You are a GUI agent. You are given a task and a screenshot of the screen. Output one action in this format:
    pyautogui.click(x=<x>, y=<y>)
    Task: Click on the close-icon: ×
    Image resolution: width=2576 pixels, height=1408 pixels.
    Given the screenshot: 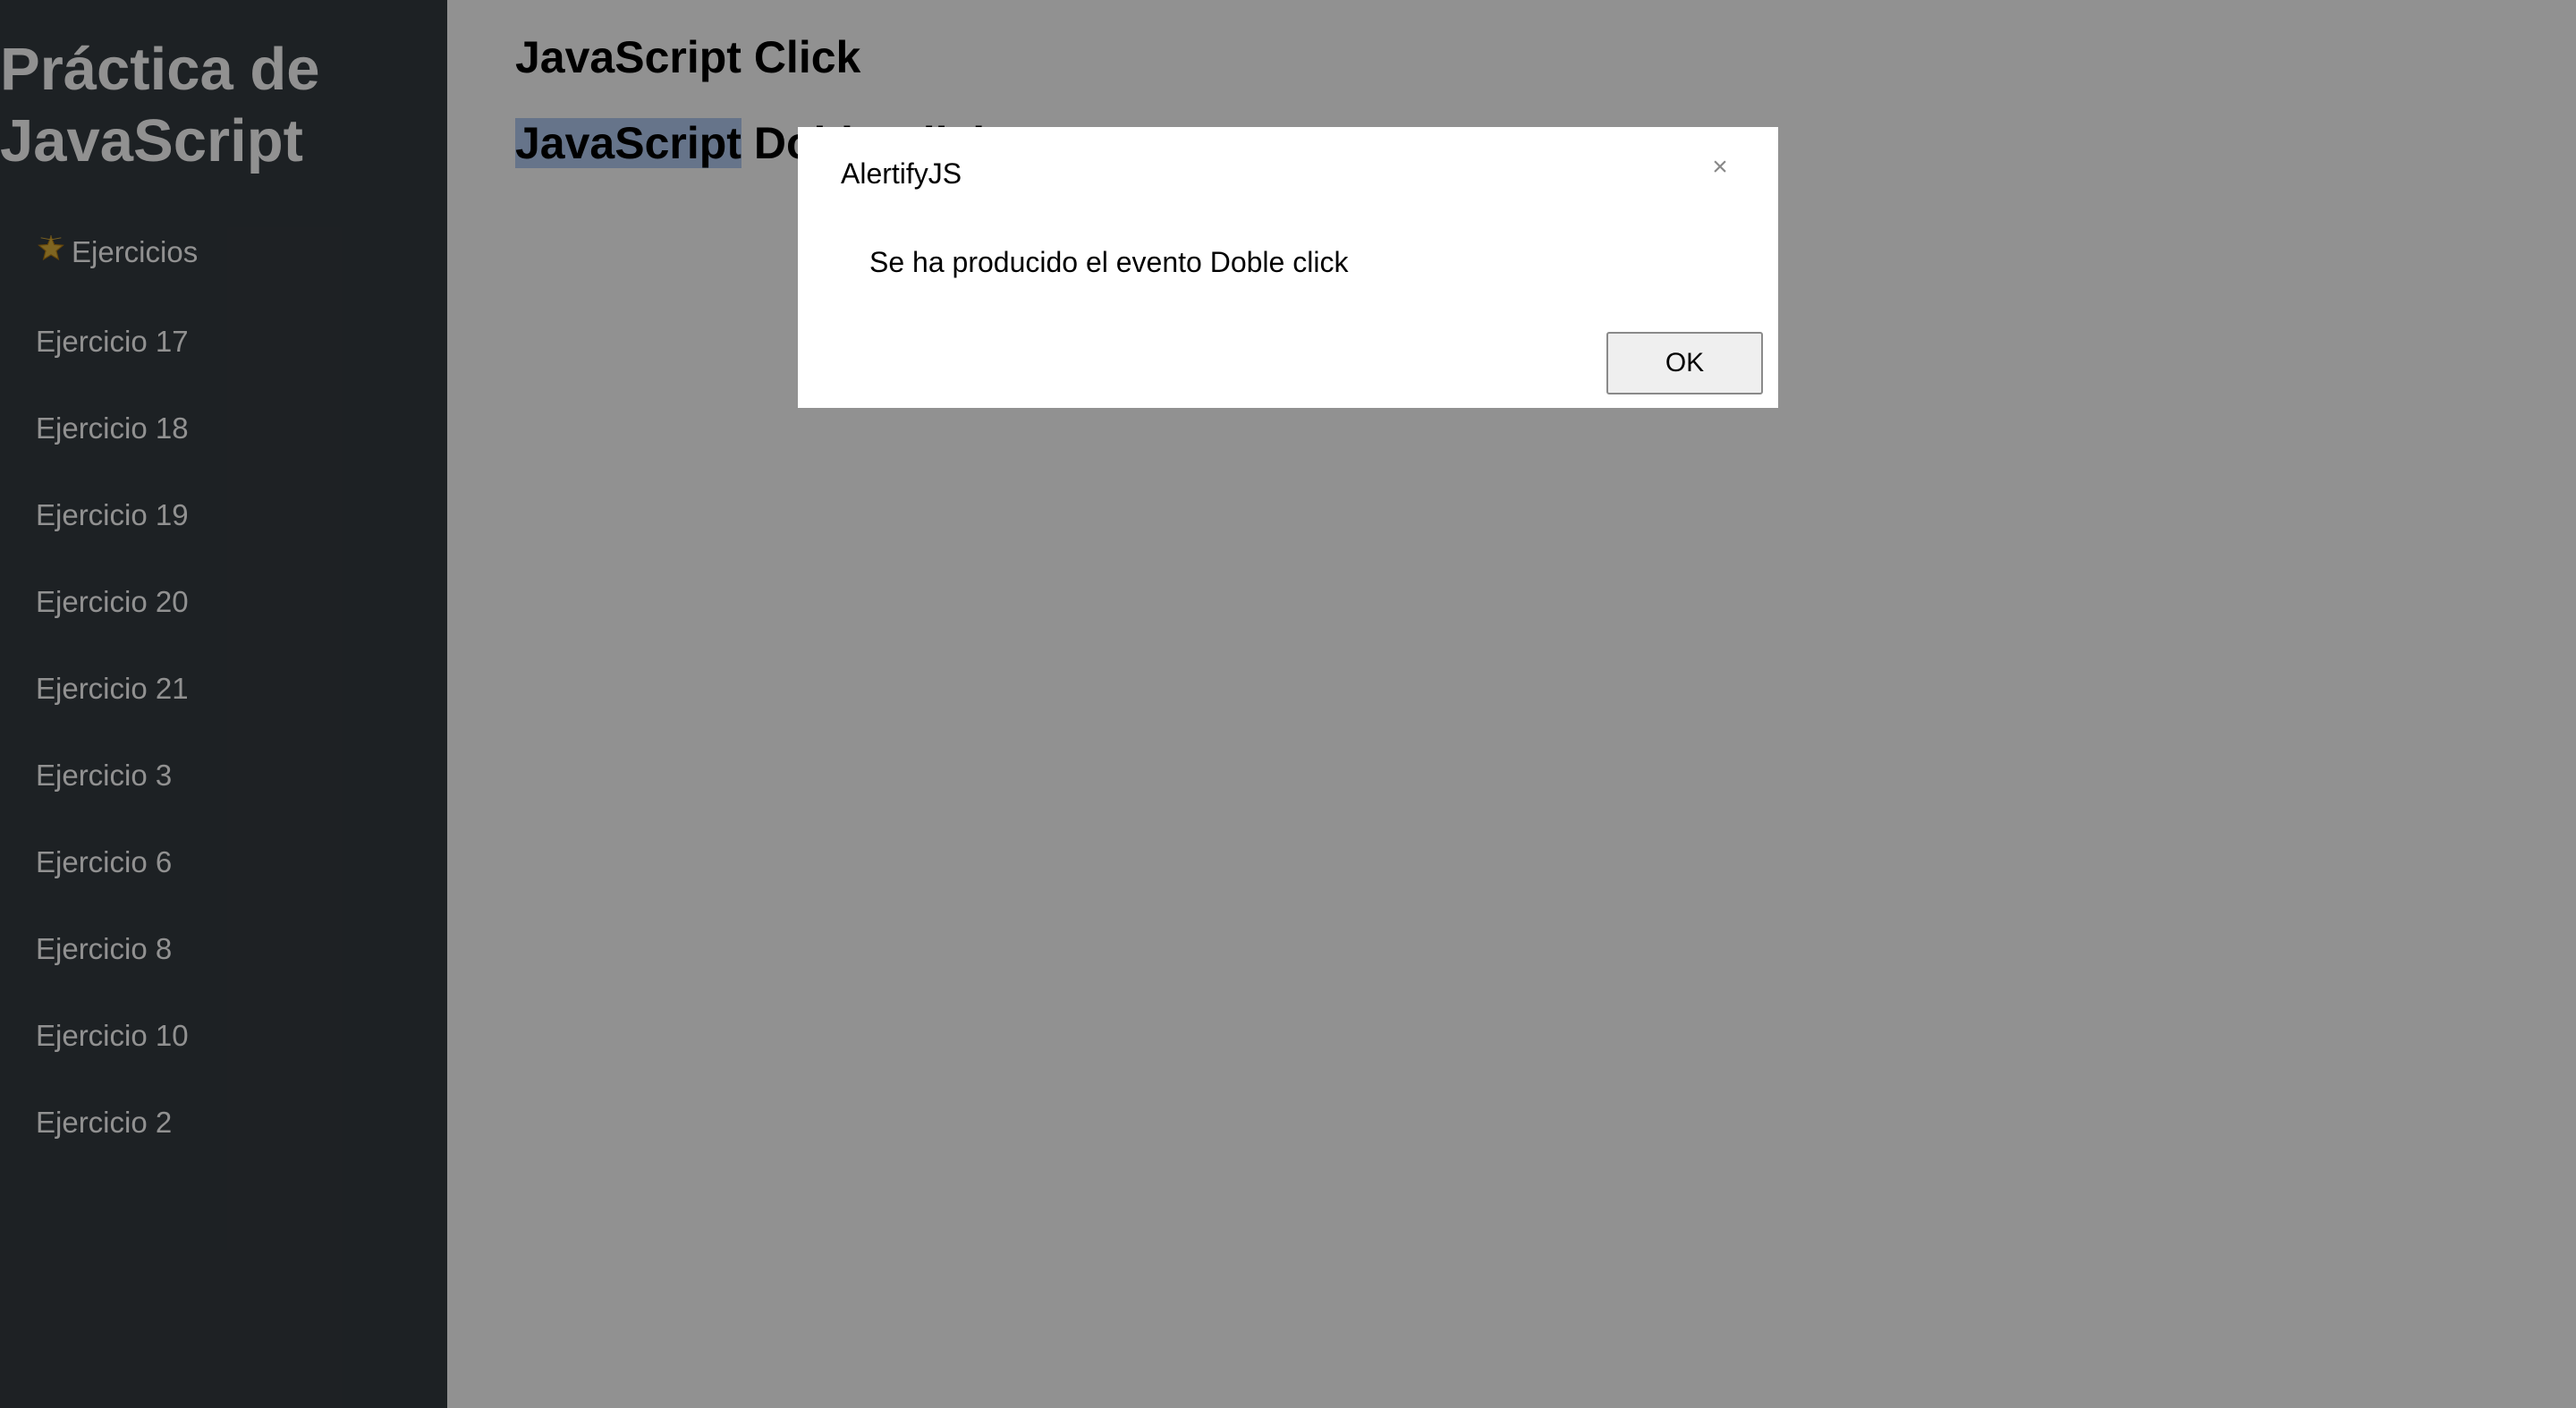 What is the action you would take?
    pyautogui.click(x=1720, y=167)
    